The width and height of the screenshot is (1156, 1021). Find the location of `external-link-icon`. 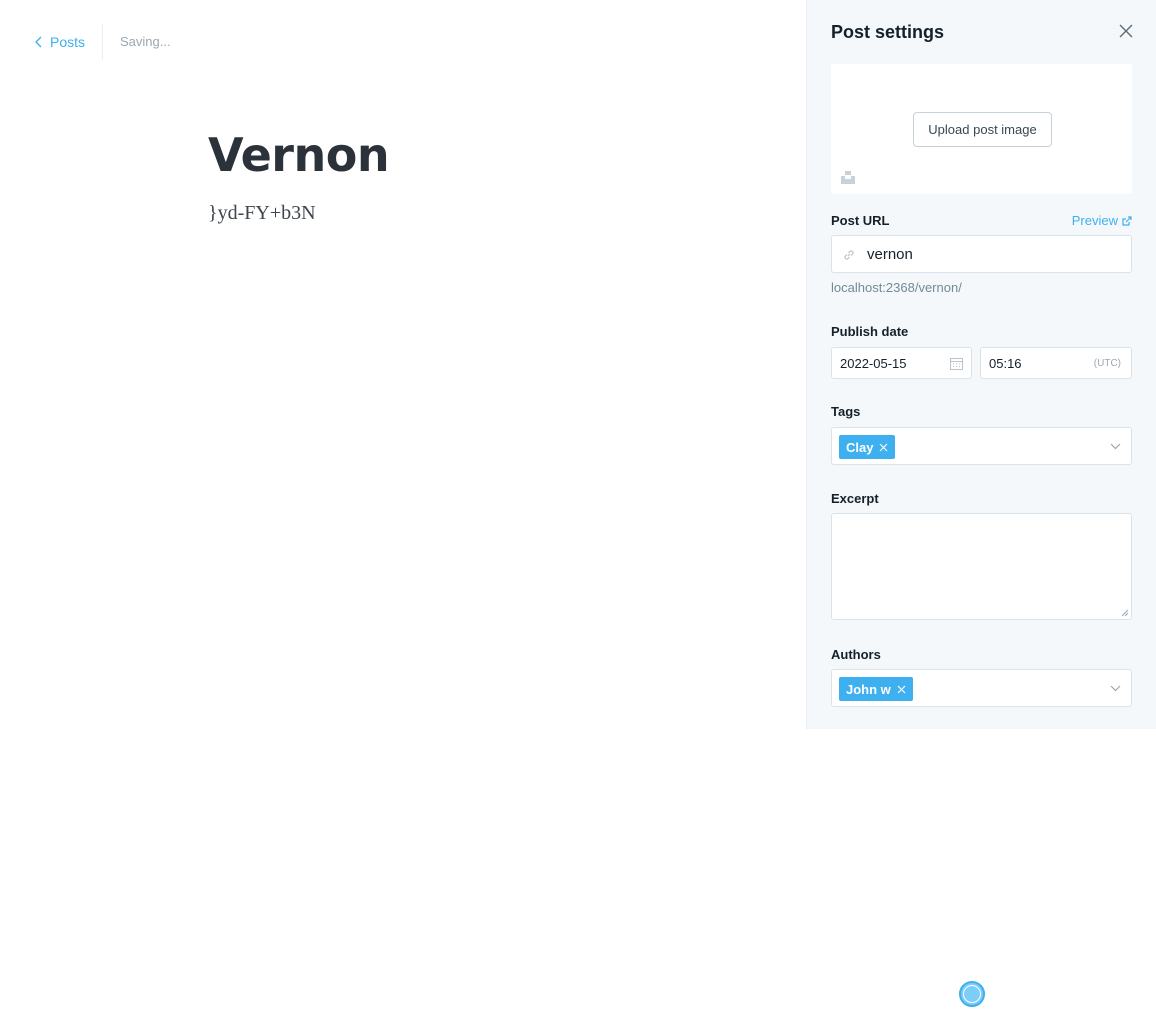

external-link-icon is located at coordinates (1127, 220).